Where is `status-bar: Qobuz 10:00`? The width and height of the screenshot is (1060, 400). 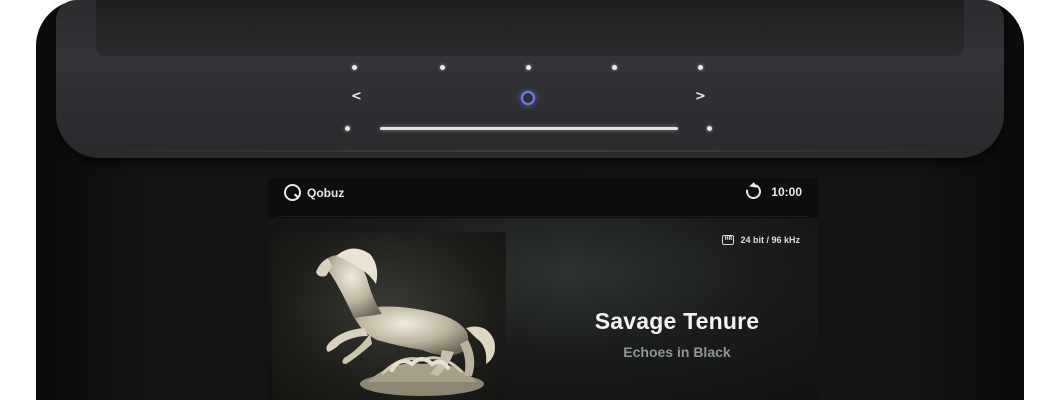
status-bar: Qobuz 10:00 is located at coordinates (543, 195).